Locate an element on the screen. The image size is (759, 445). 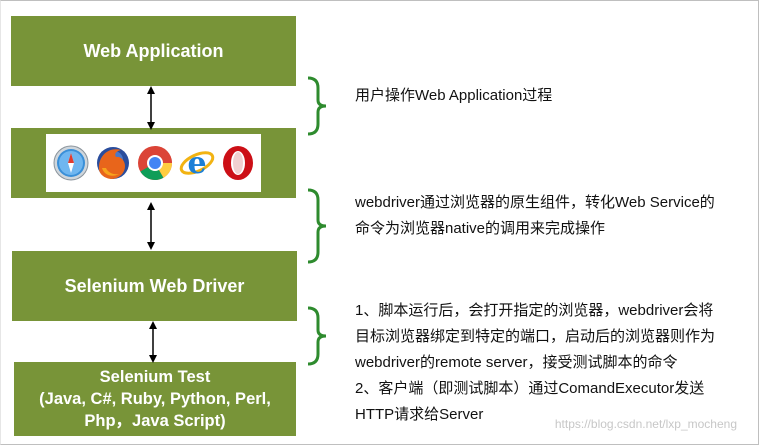
web-application-label: Web Application is located at coordinates (153, 50).